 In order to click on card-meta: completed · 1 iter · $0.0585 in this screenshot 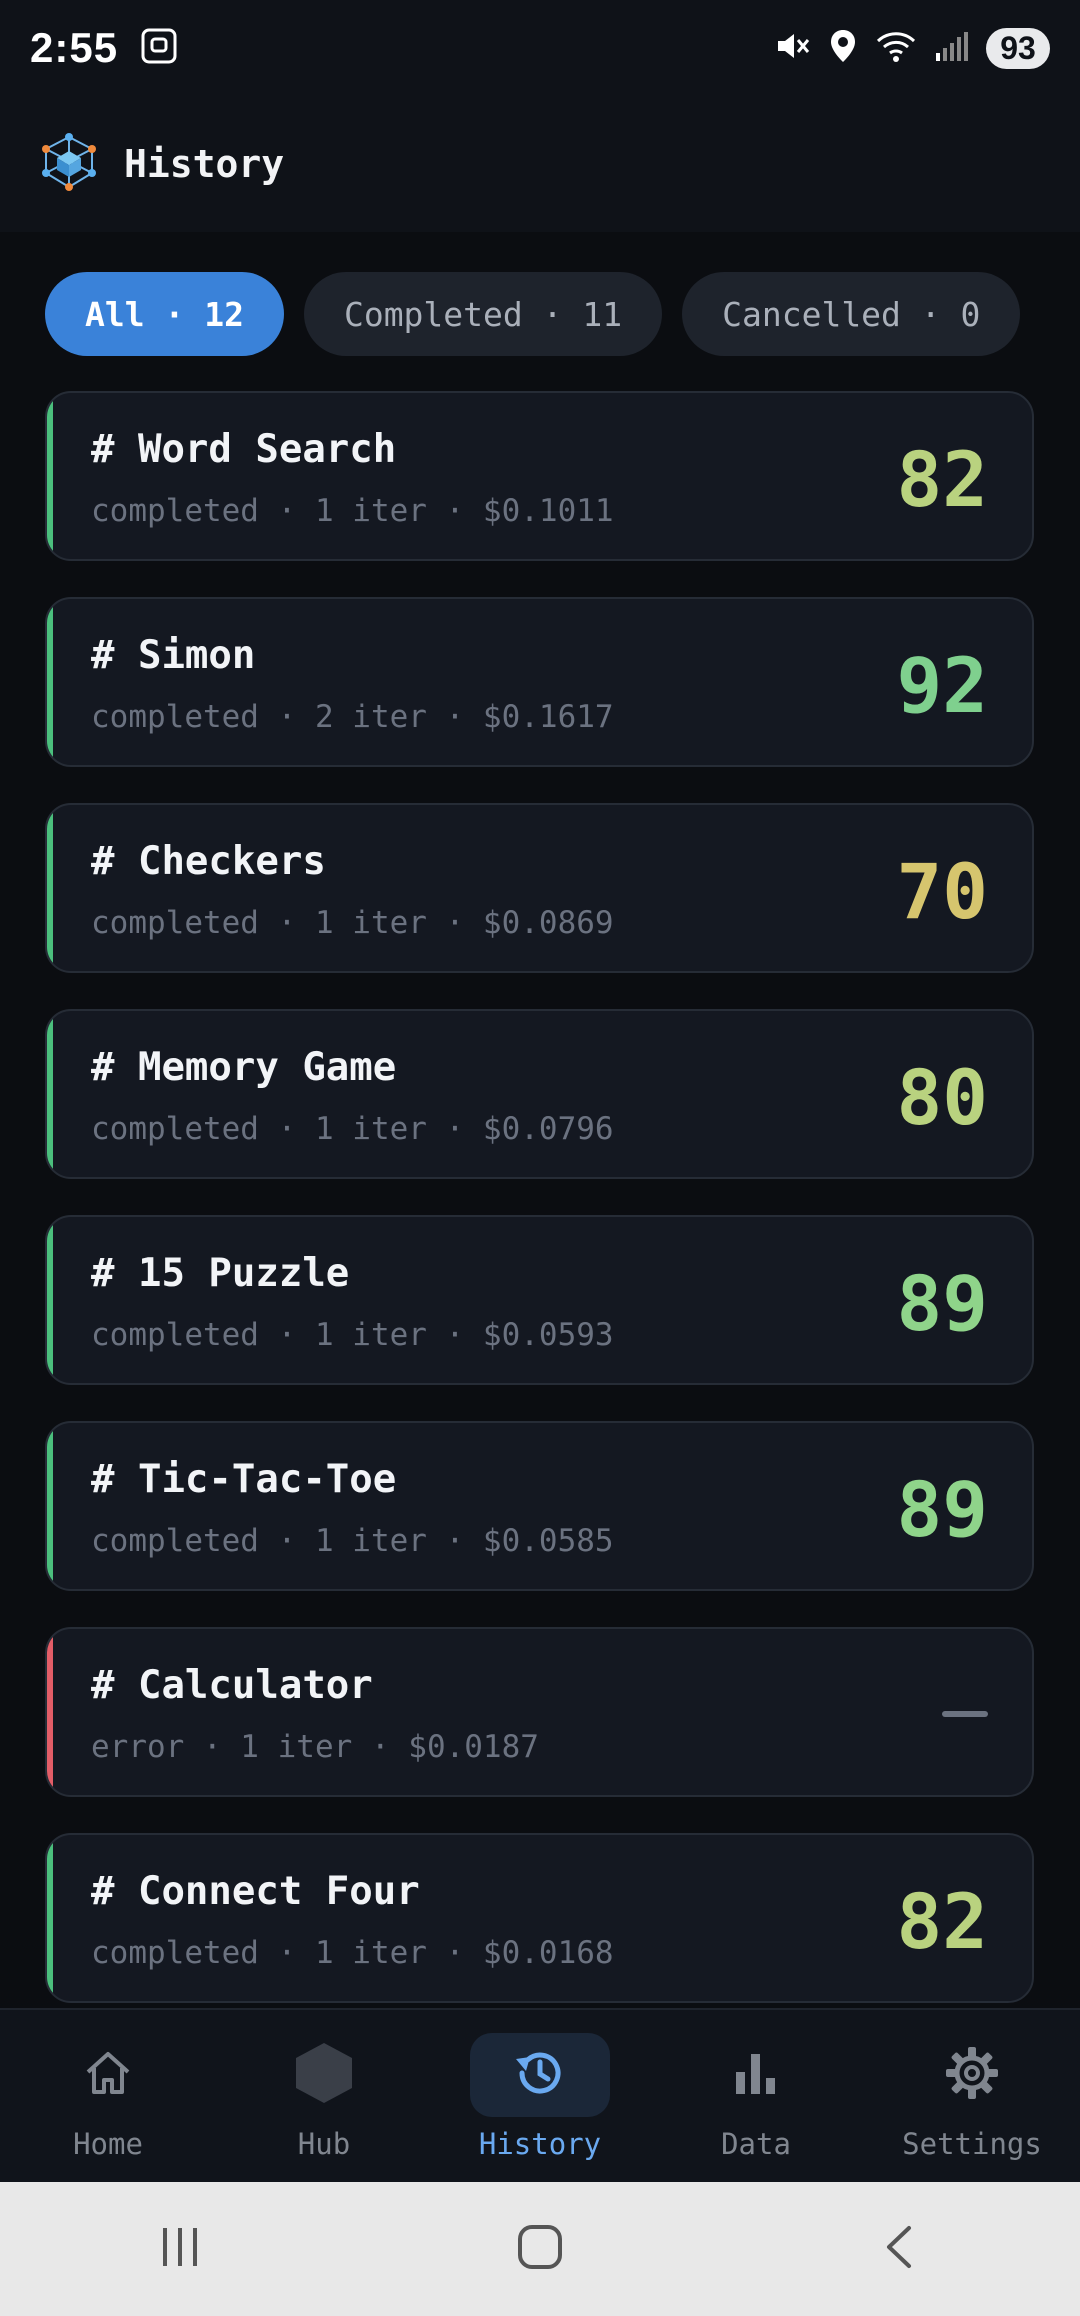, I will do `click(352, 1541)`.